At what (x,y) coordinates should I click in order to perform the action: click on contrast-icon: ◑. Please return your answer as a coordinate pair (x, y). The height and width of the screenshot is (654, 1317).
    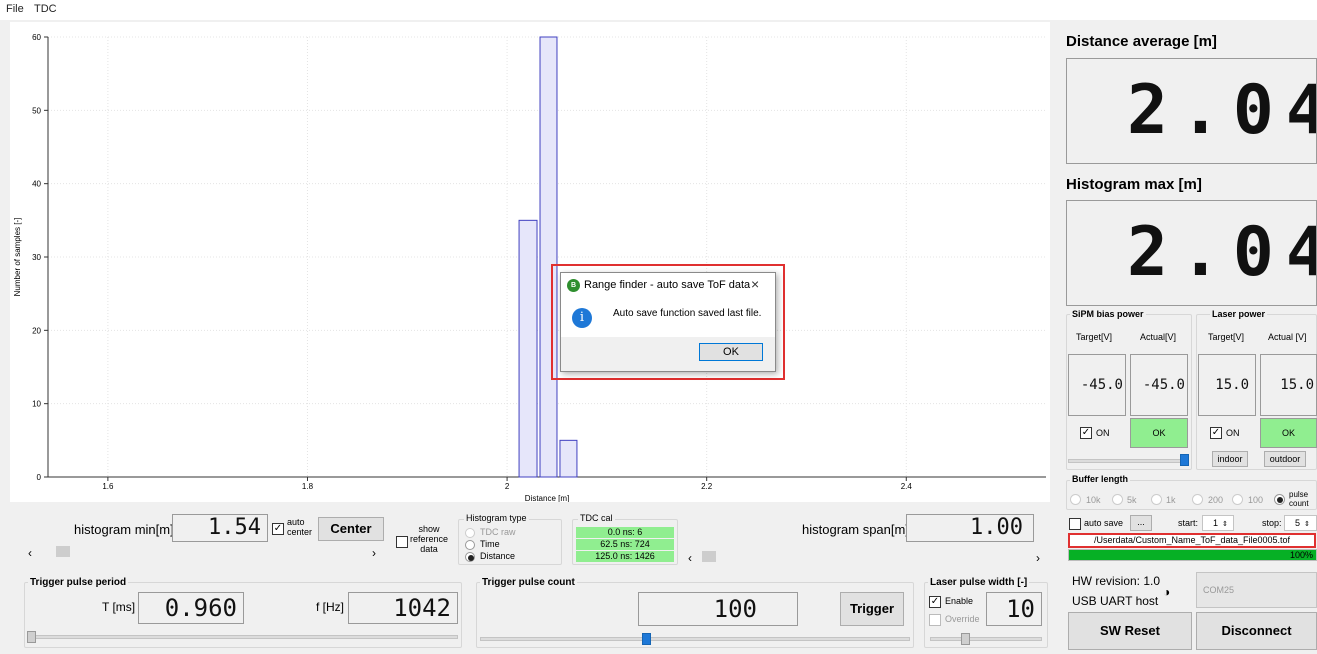
    Looking at the image, I should click on (1167, 592).